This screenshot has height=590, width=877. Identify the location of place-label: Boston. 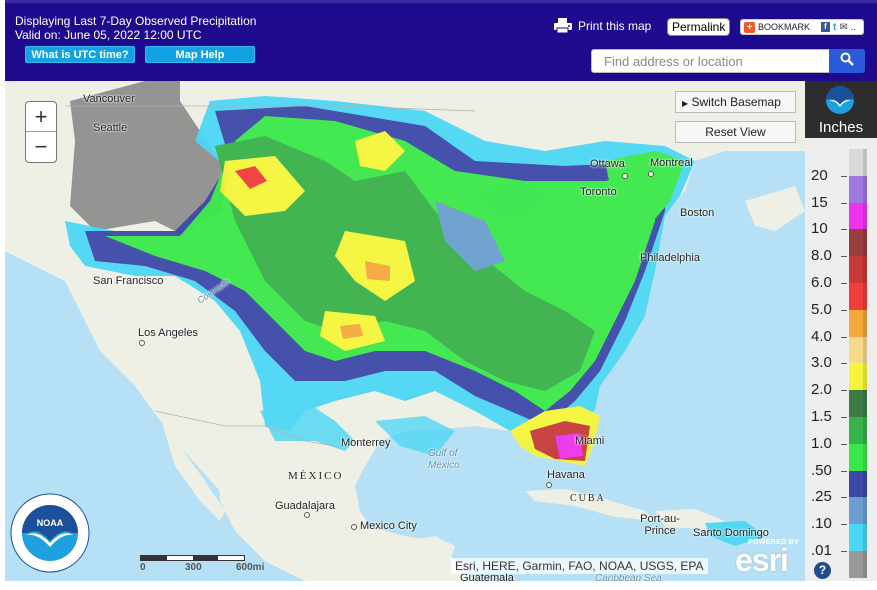
(697, 213).